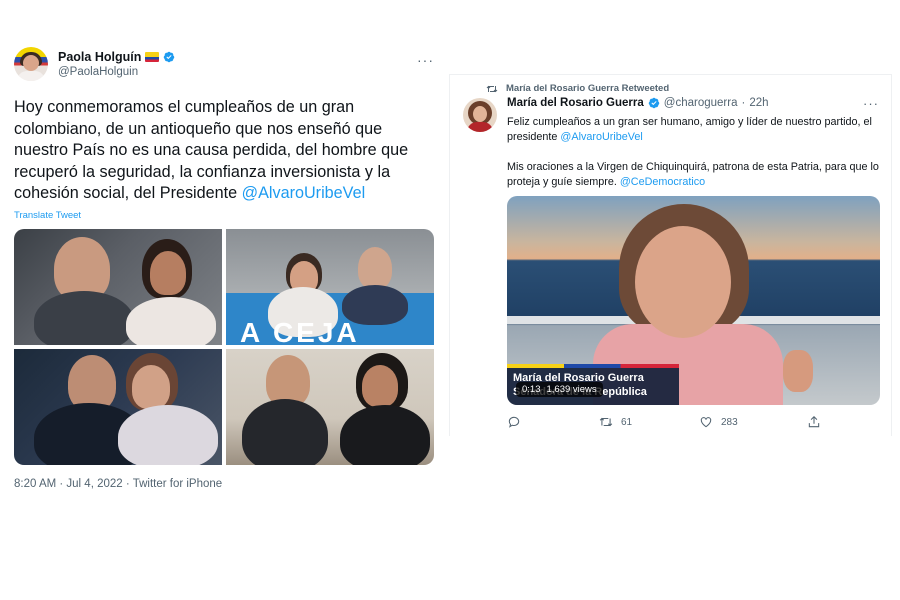 The height and width of the screenshot is (600, 900). Describe the element at coordinates (514, 422) in the screenshot. I see `reply-icon` at that location.